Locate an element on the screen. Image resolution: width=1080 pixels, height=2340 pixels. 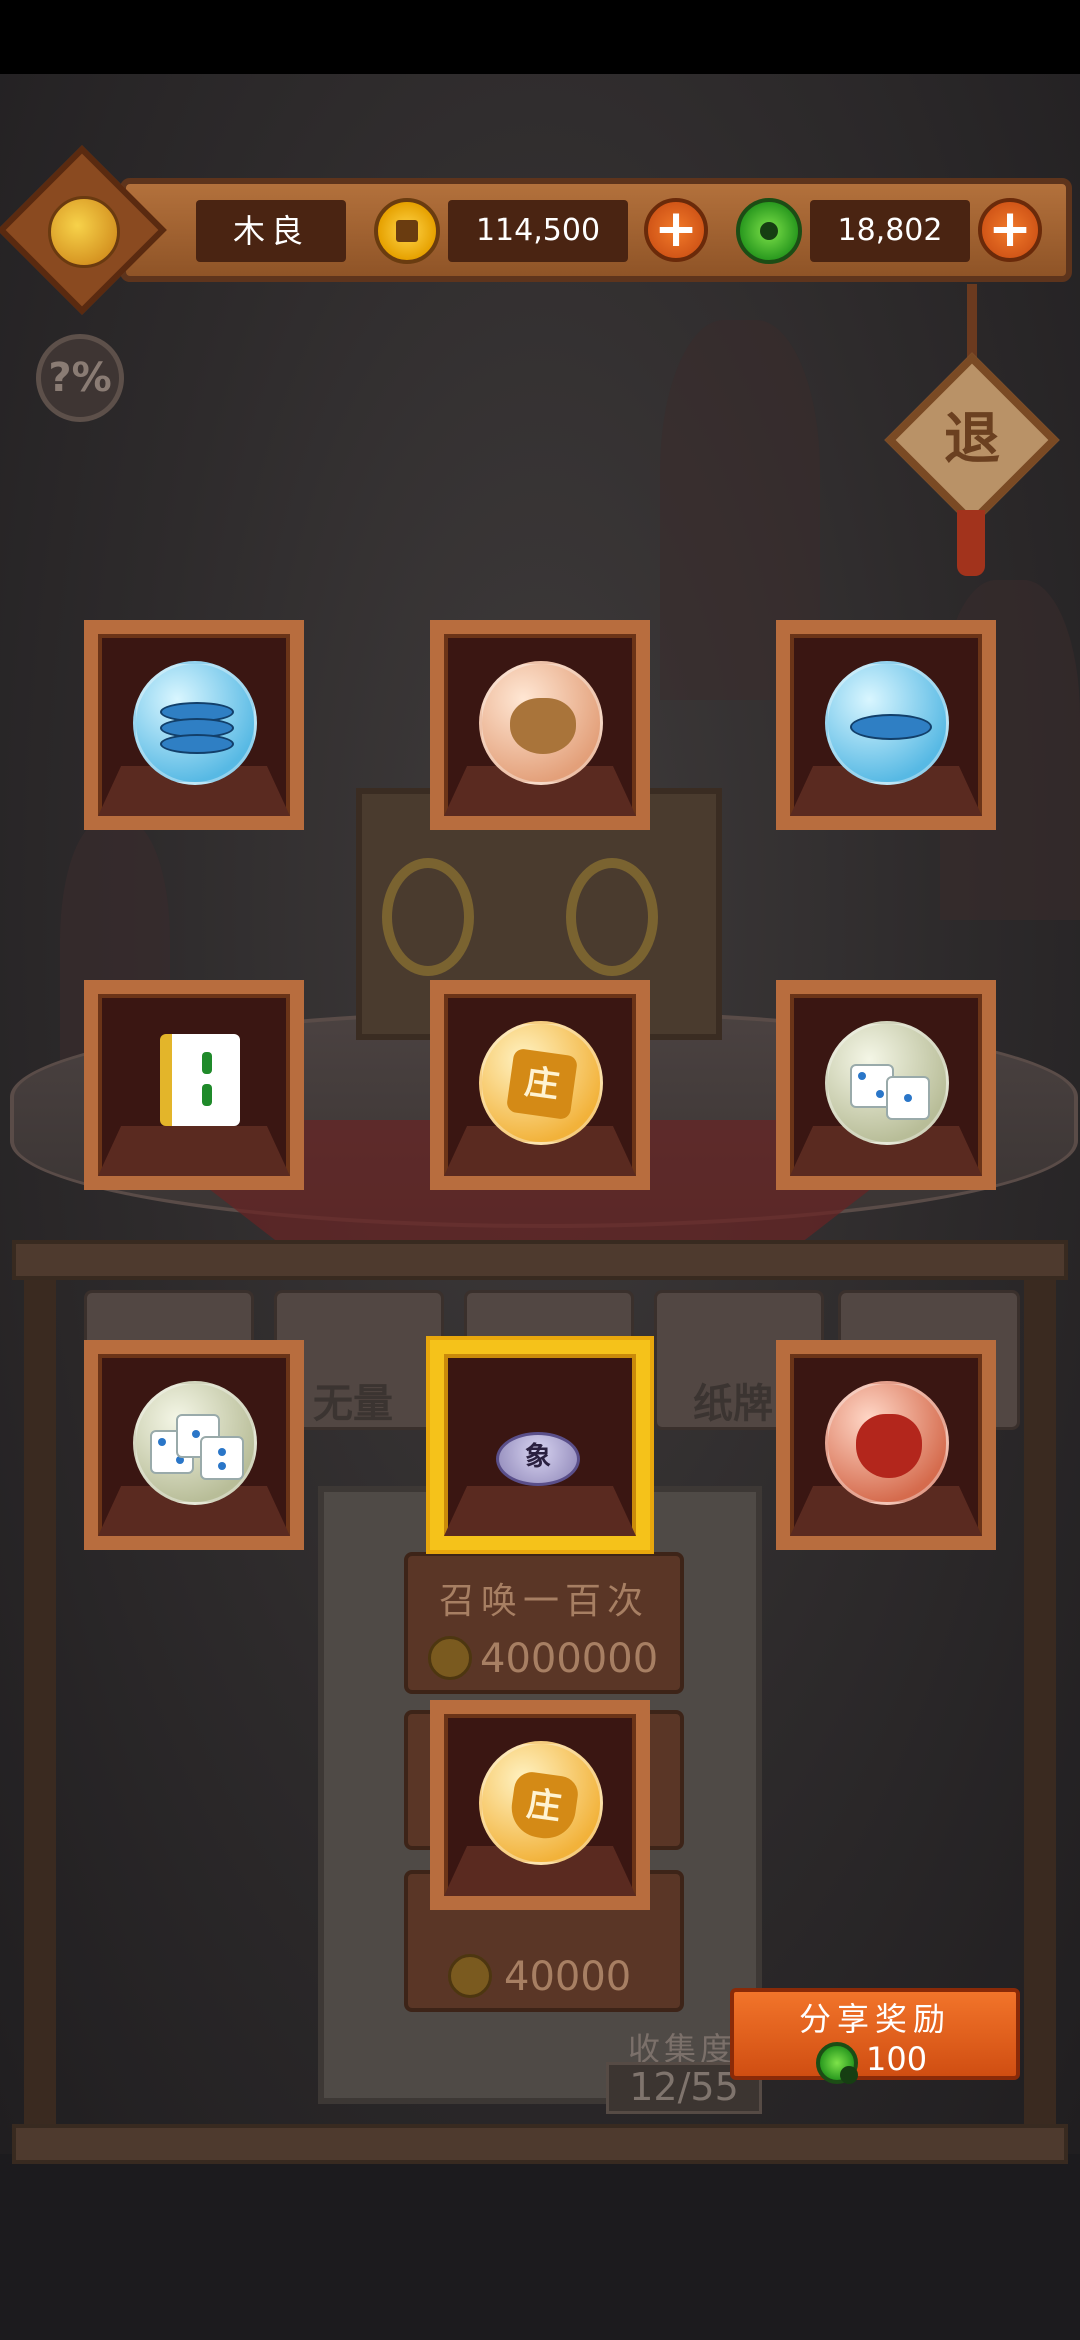
money-bag-icon is located at coordinates (541, 723).